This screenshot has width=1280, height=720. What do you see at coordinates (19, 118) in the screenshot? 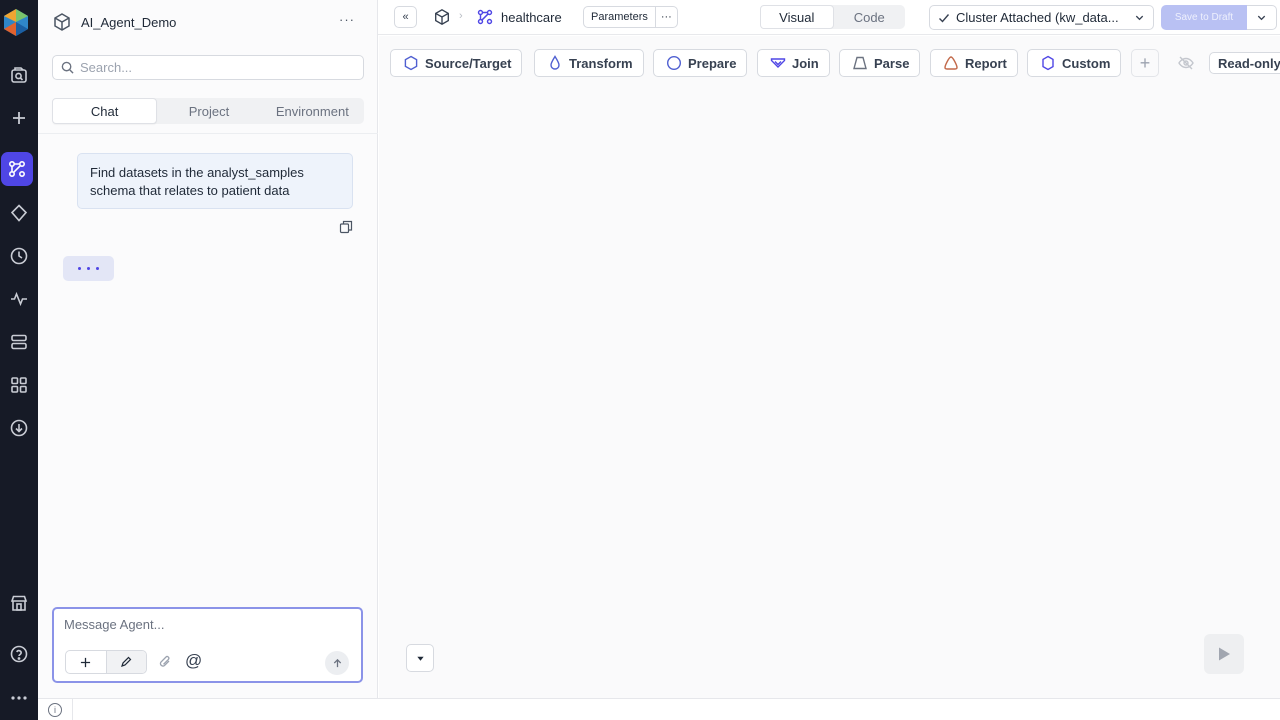
I see `rail-plus-icon` at bounding box center [19, 118].